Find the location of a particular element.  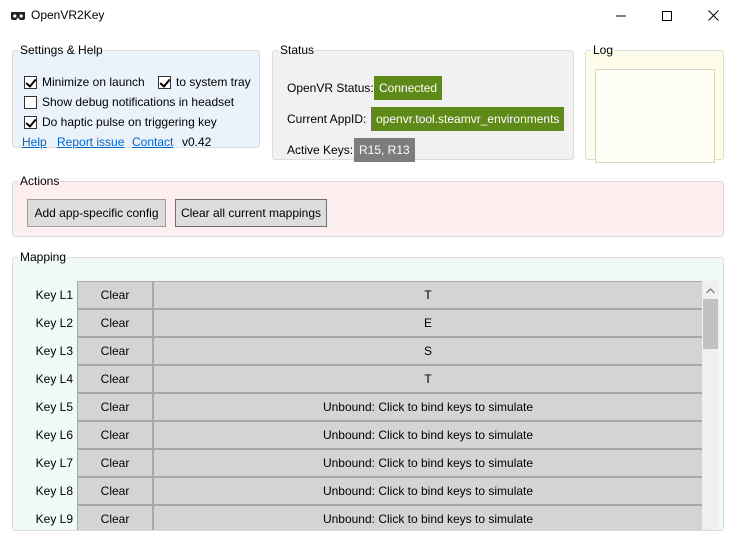

maximize-icon is located at coordinates (667, 15).